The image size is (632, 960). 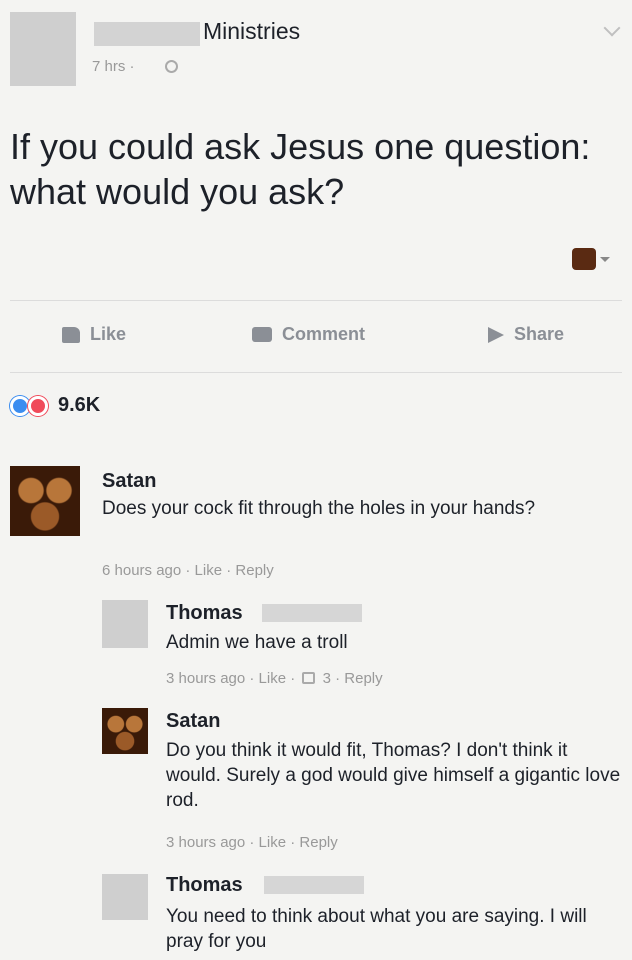 What do you see at coordinates (231, 678) in the screenshot?
I see `comment-meta-prefix: 3 hours ago · Like ·` at bounding box center [231, 678].